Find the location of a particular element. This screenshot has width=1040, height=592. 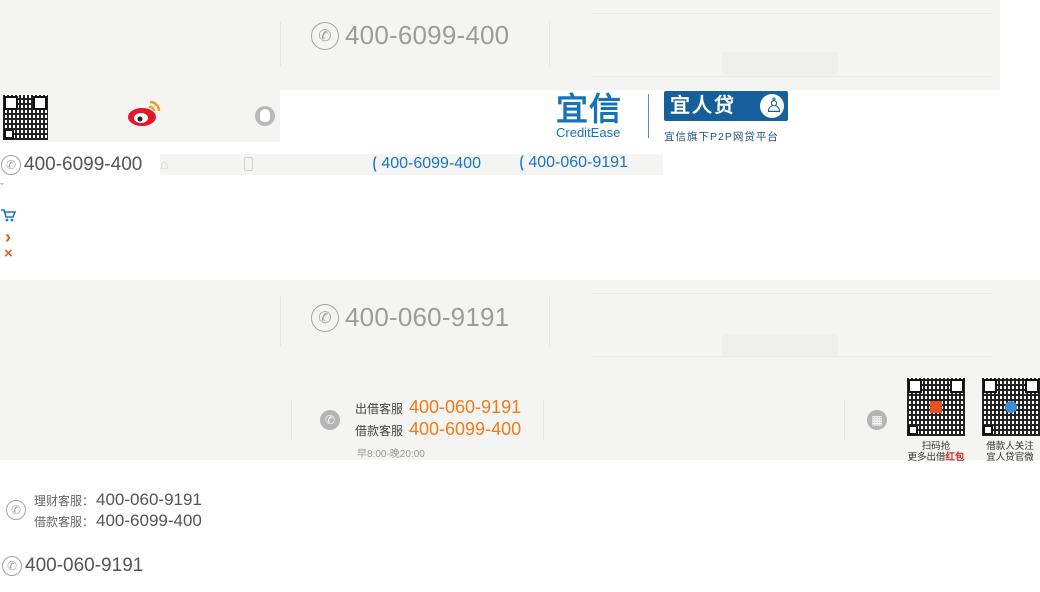

lend-service-label: 出借客服 is located at coordinates (379, 409).